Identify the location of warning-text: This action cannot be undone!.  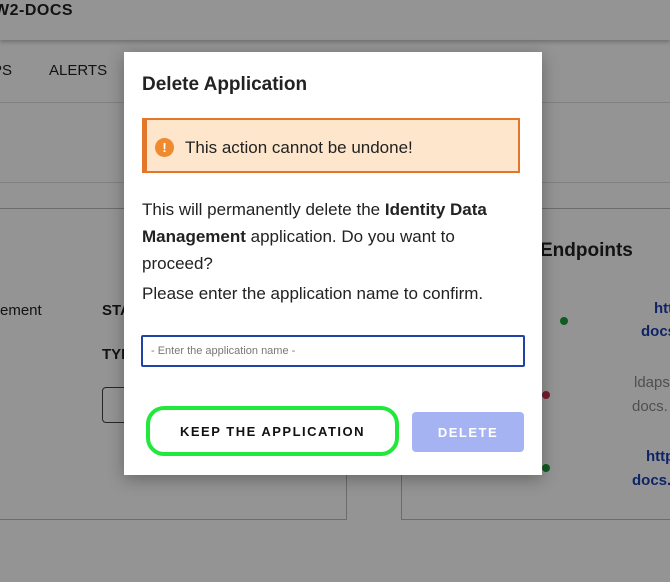
(299, 147).